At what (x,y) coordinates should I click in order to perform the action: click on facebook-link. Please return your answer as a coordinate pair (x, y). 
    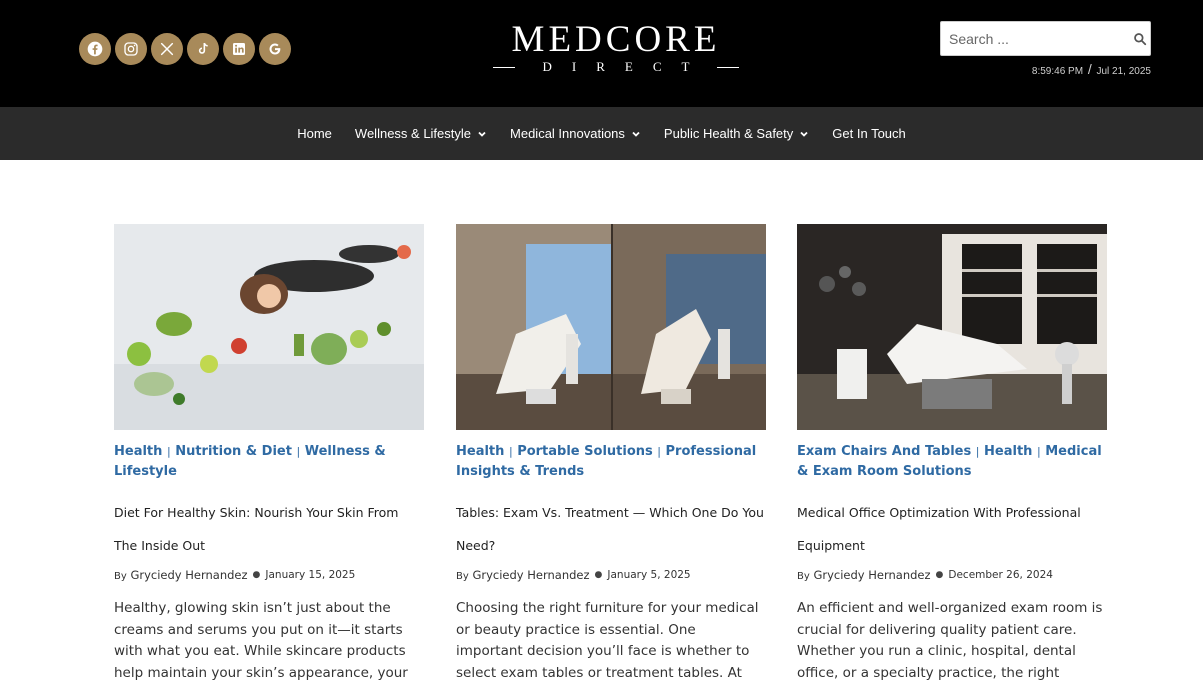
    Looking at the image, I should click on (95, 49).